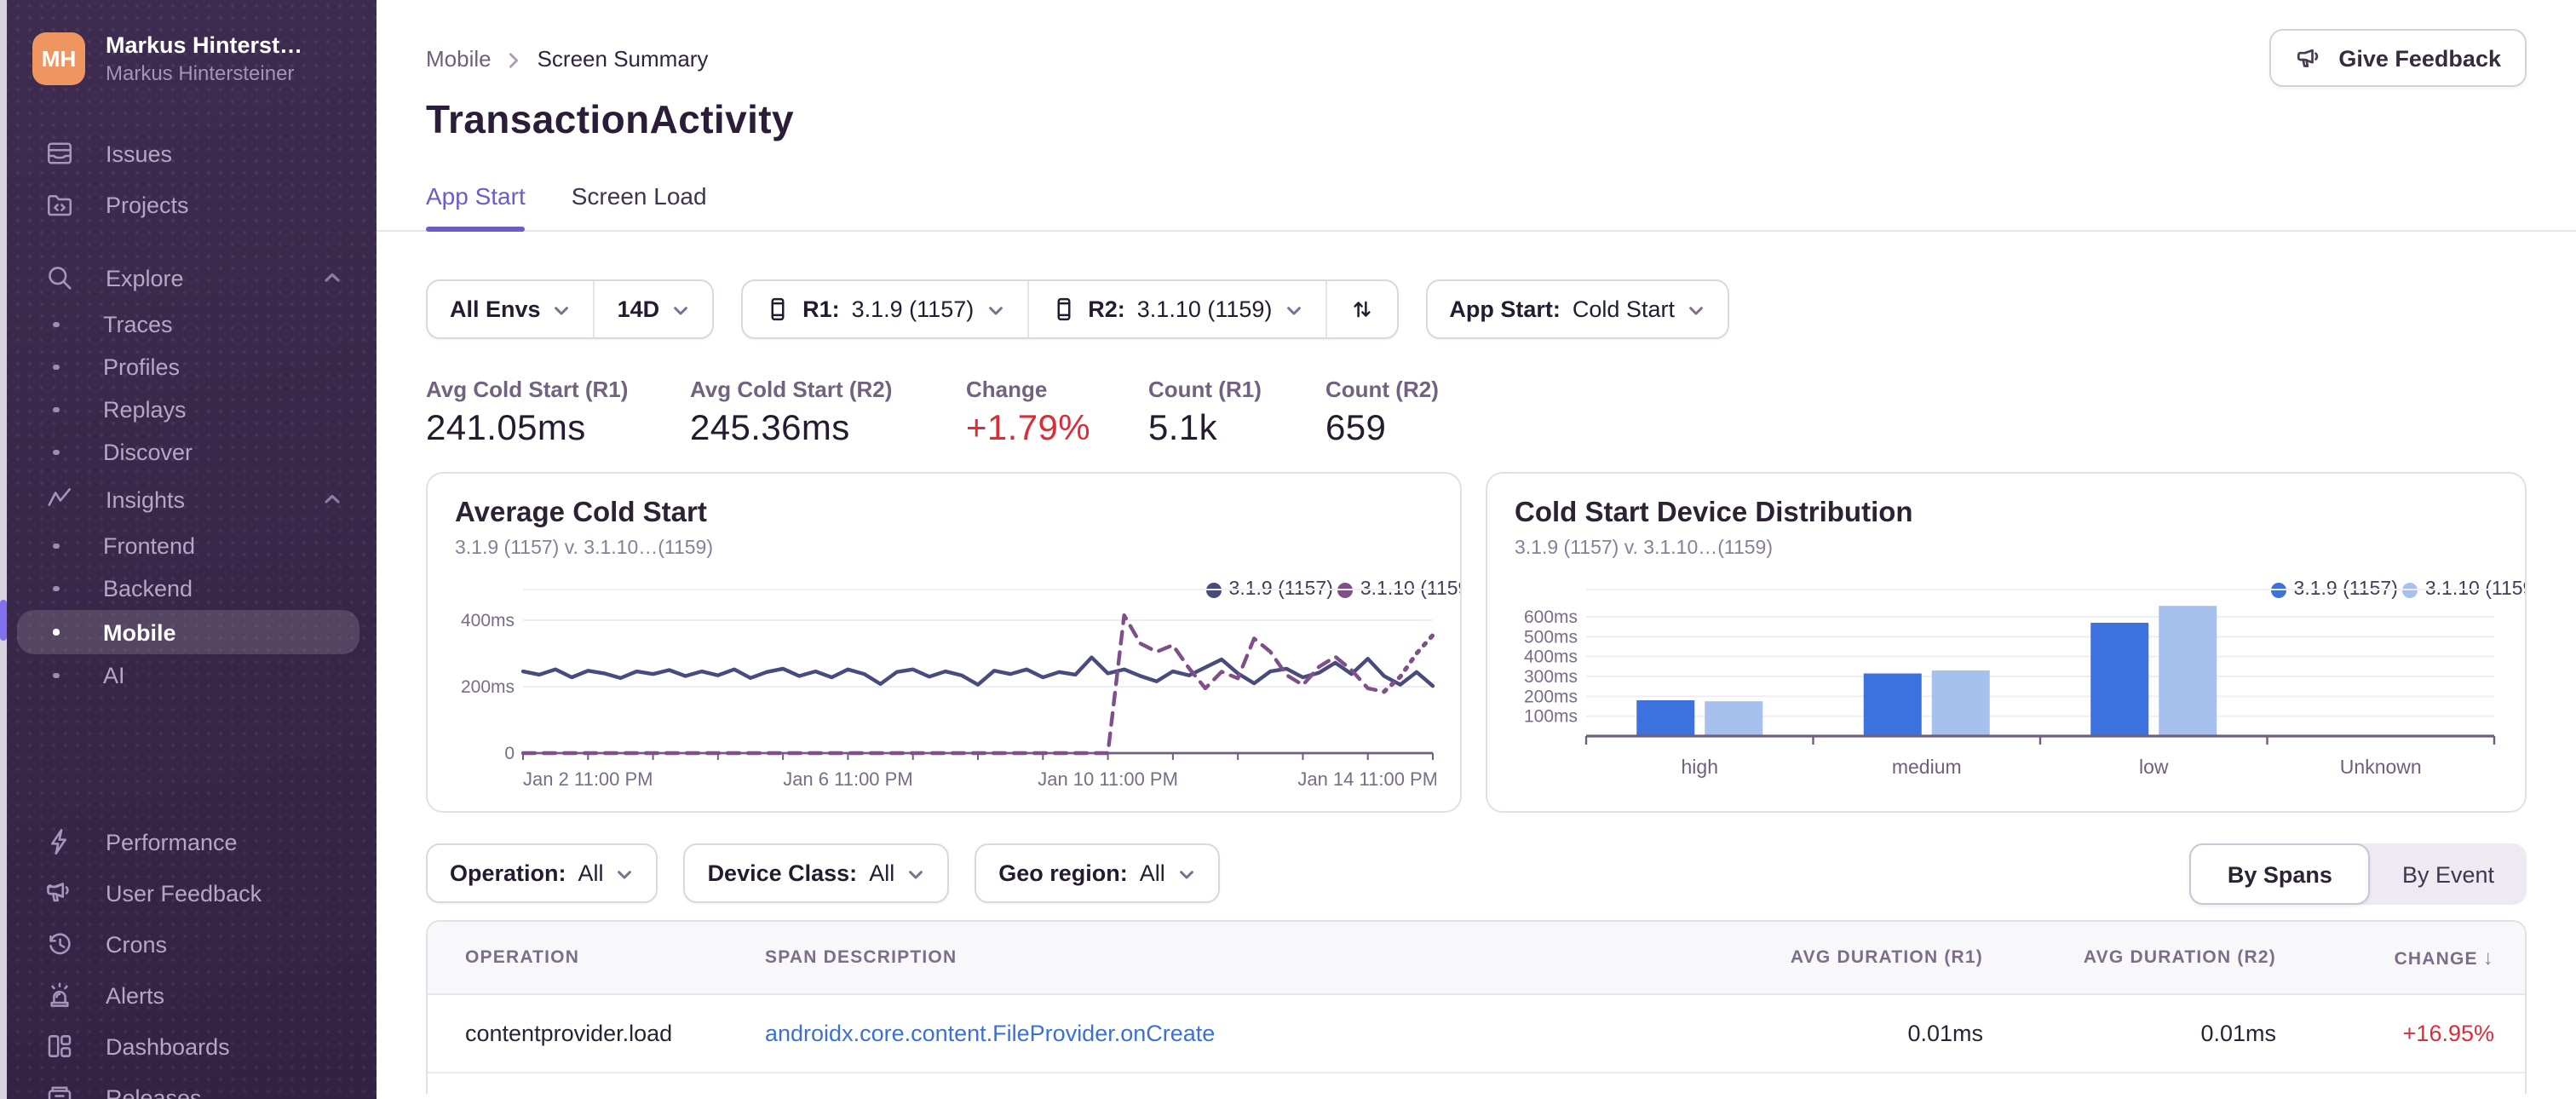  Describe the element at coordinates (60, 1090) in the screenshot. I see `releases-icon` at that location.